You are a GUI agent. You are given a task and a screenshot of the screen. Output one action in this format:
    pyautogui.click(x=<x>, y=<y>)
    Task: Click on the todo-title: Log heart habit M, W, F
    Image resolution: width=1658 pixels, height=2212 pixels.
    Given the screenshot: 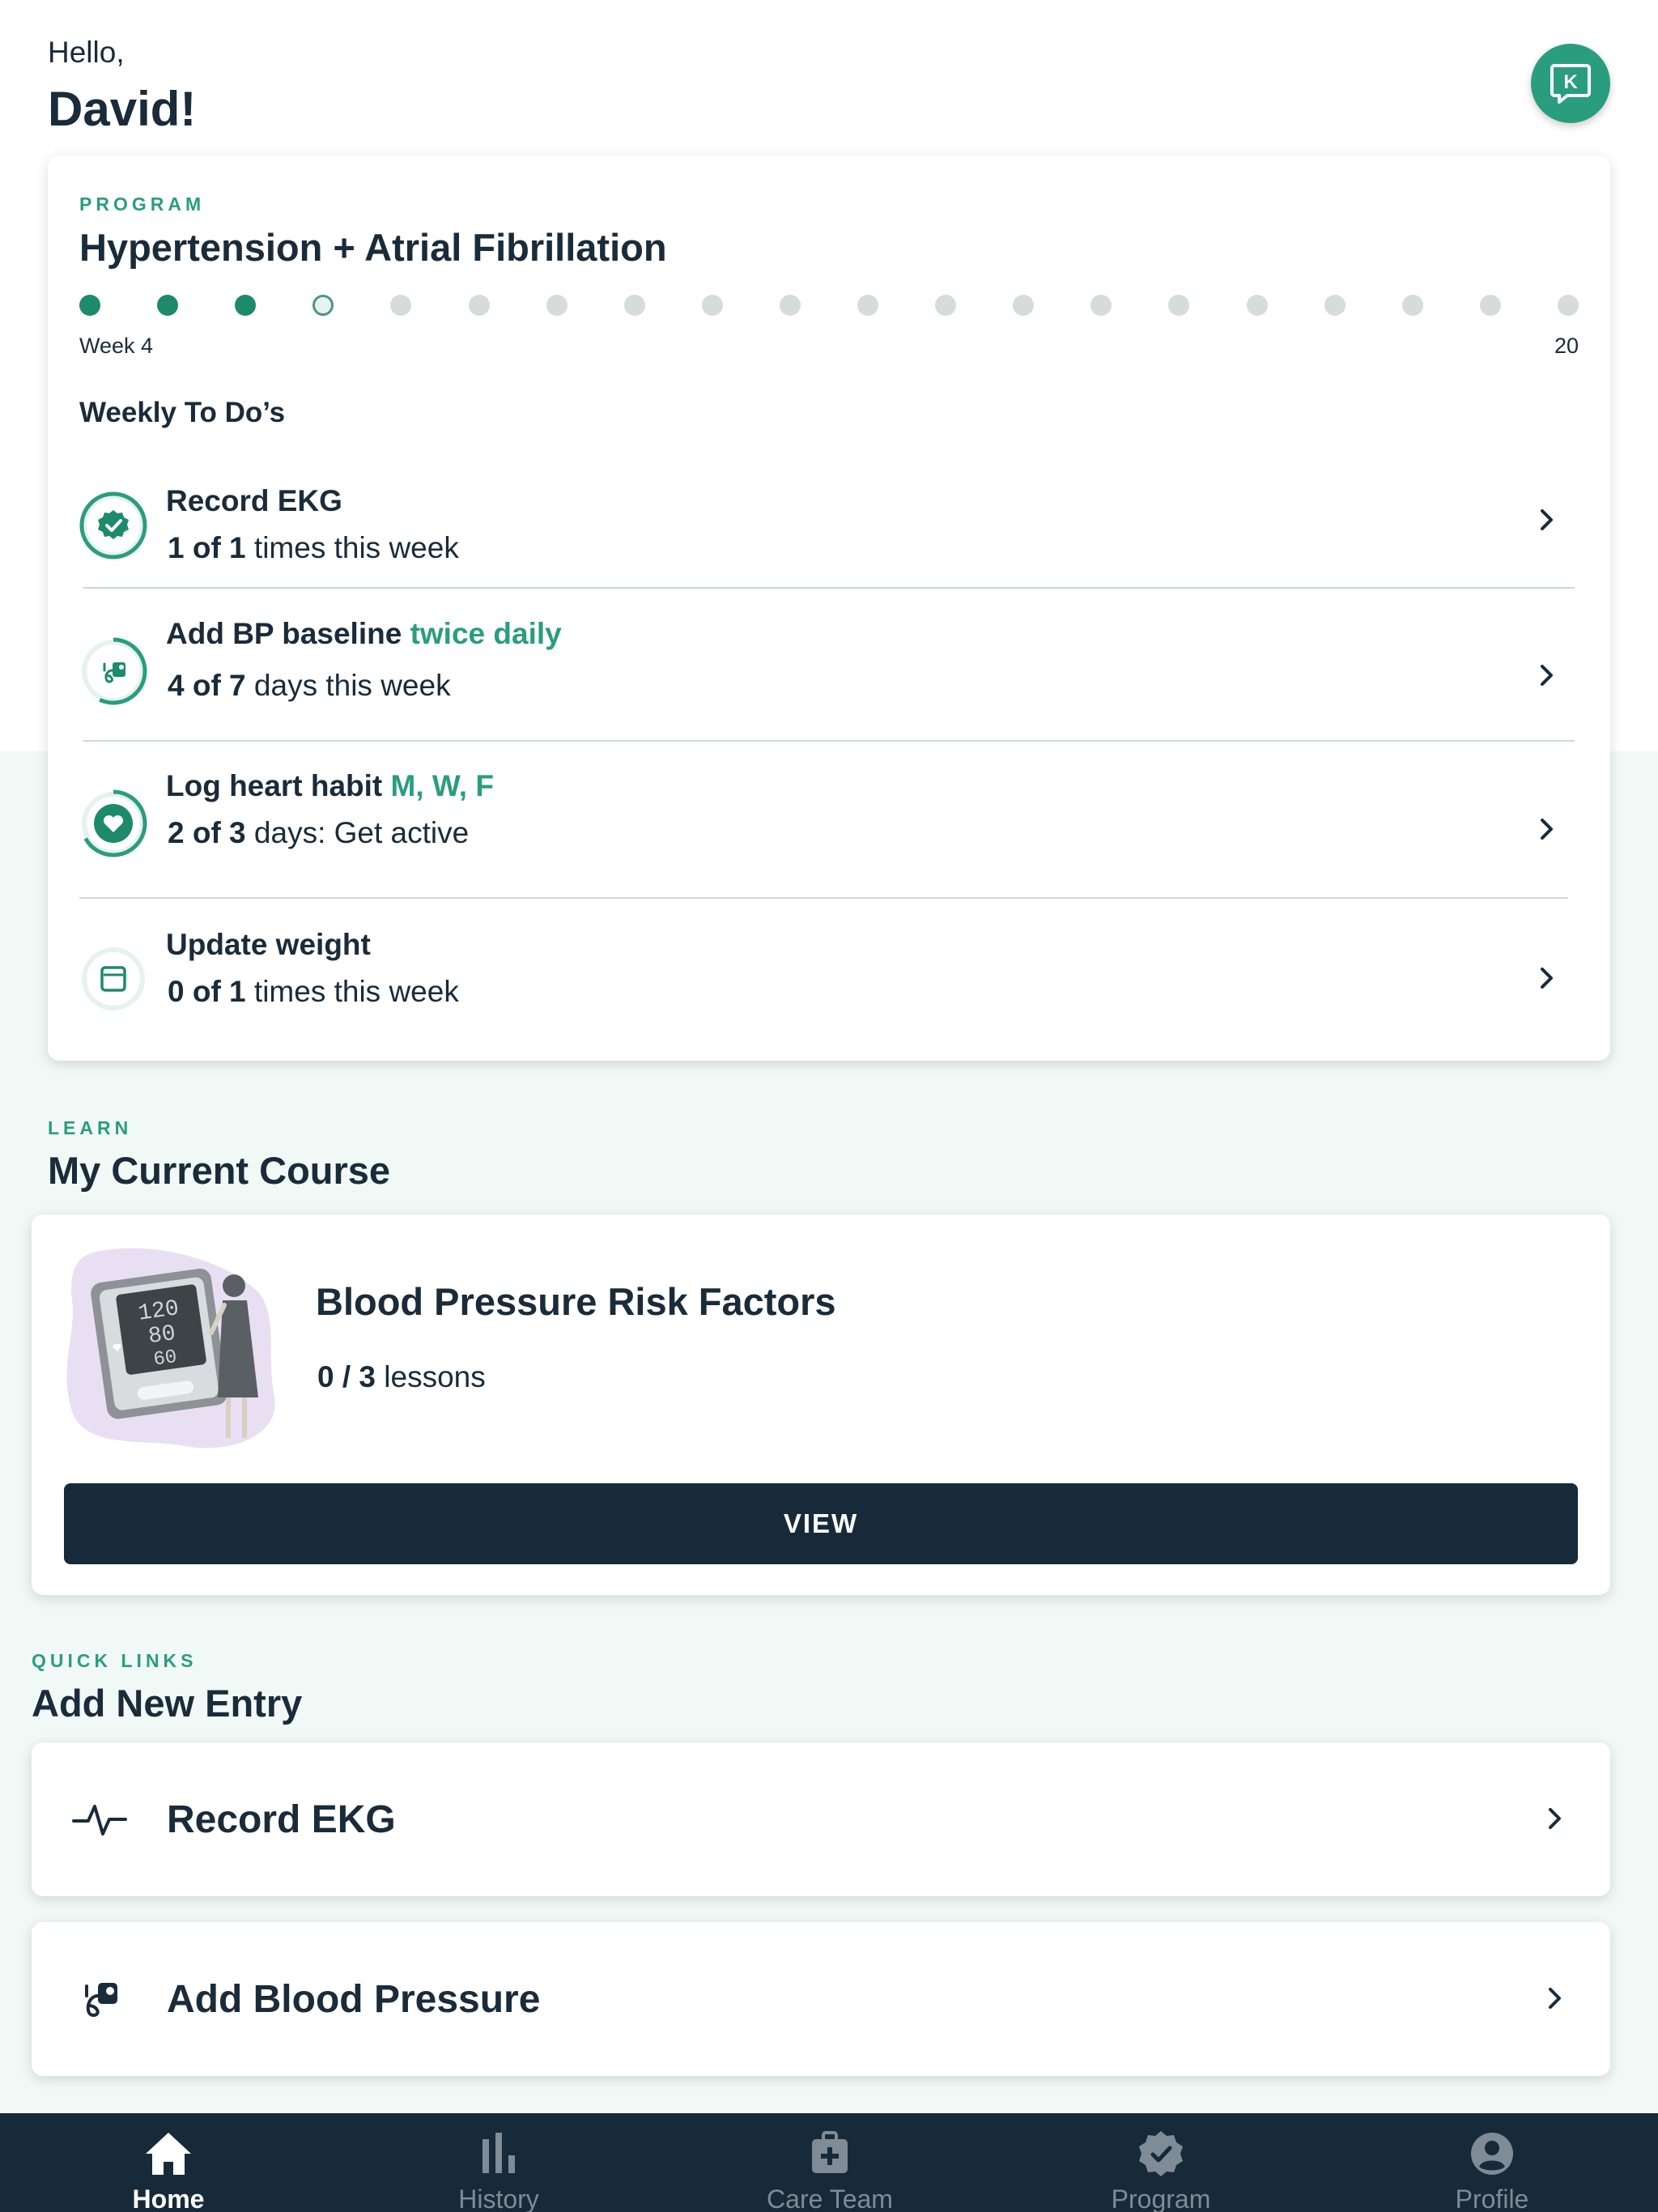 What is the action you would take?
    pyautogui.click(x=330, y=786)
    